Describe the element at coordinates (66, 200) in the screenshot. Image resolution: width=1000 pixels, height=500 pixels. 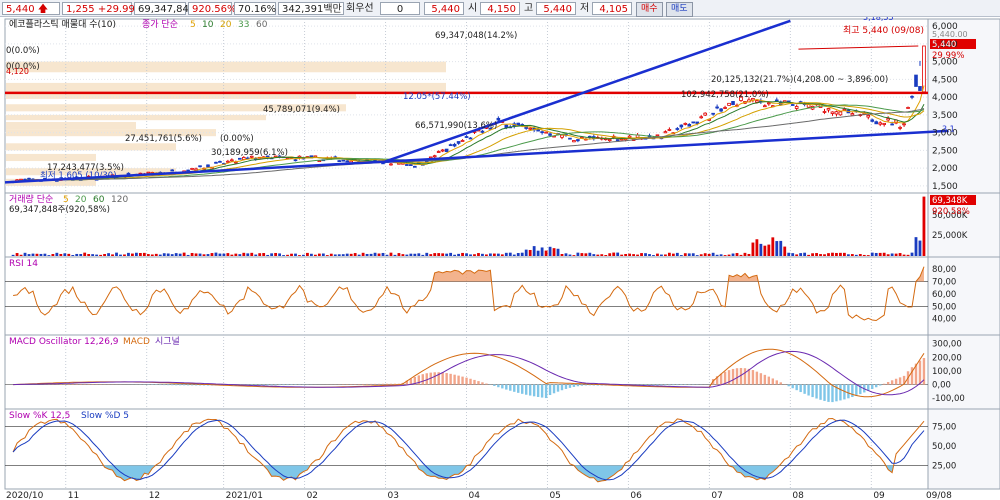
I see `volume-ma-period: 5` at that location.